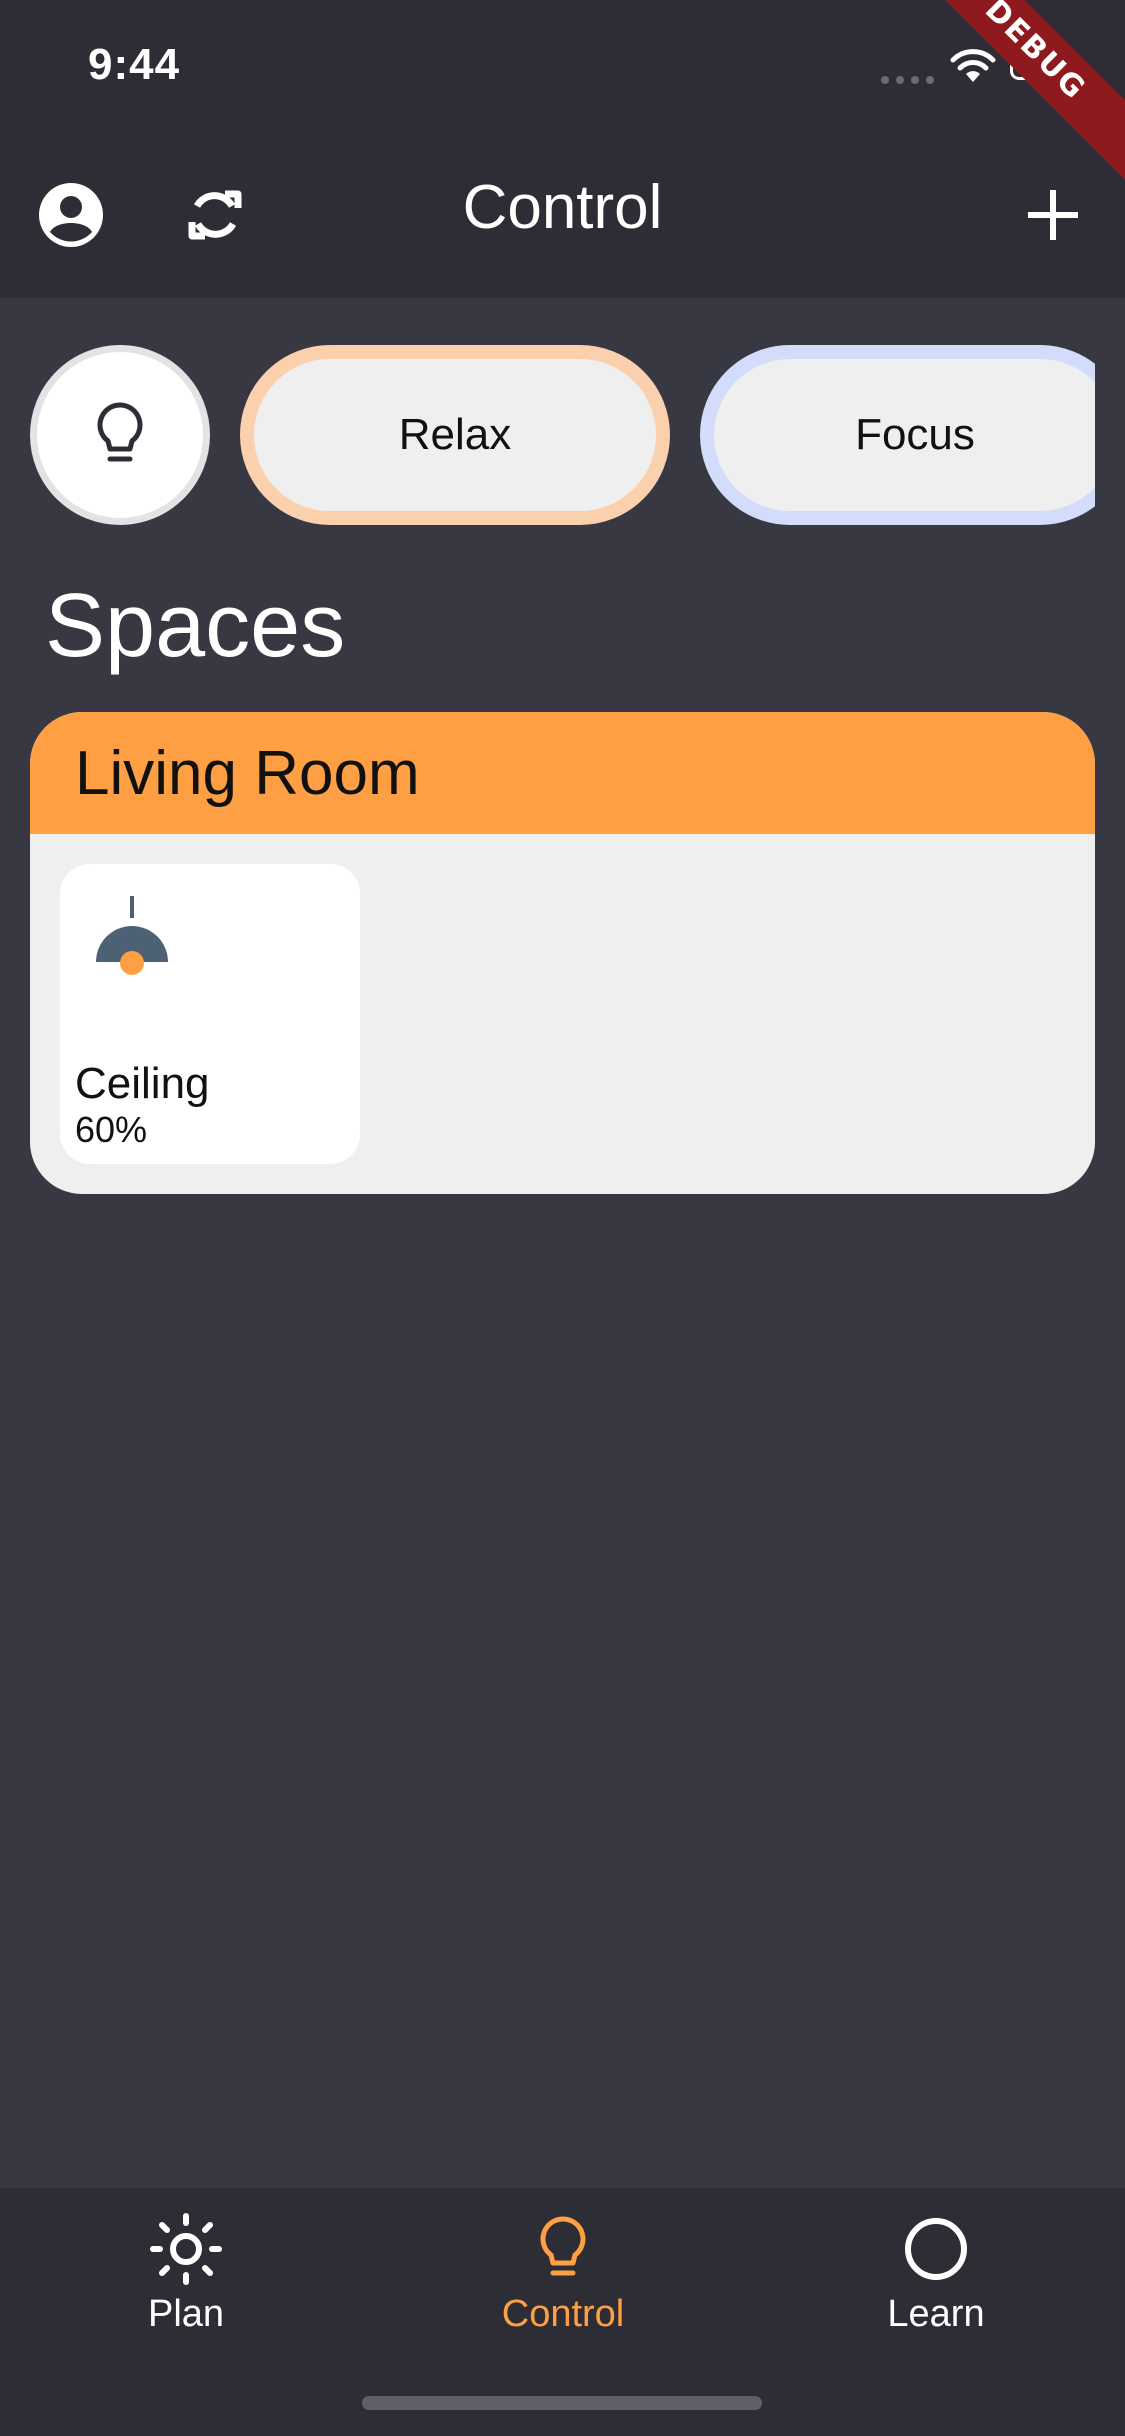  What do you see at coordinates (195, 626) in the screenshot?
I see `spaces-heading: Spaces` at bounding box center [195, 626].